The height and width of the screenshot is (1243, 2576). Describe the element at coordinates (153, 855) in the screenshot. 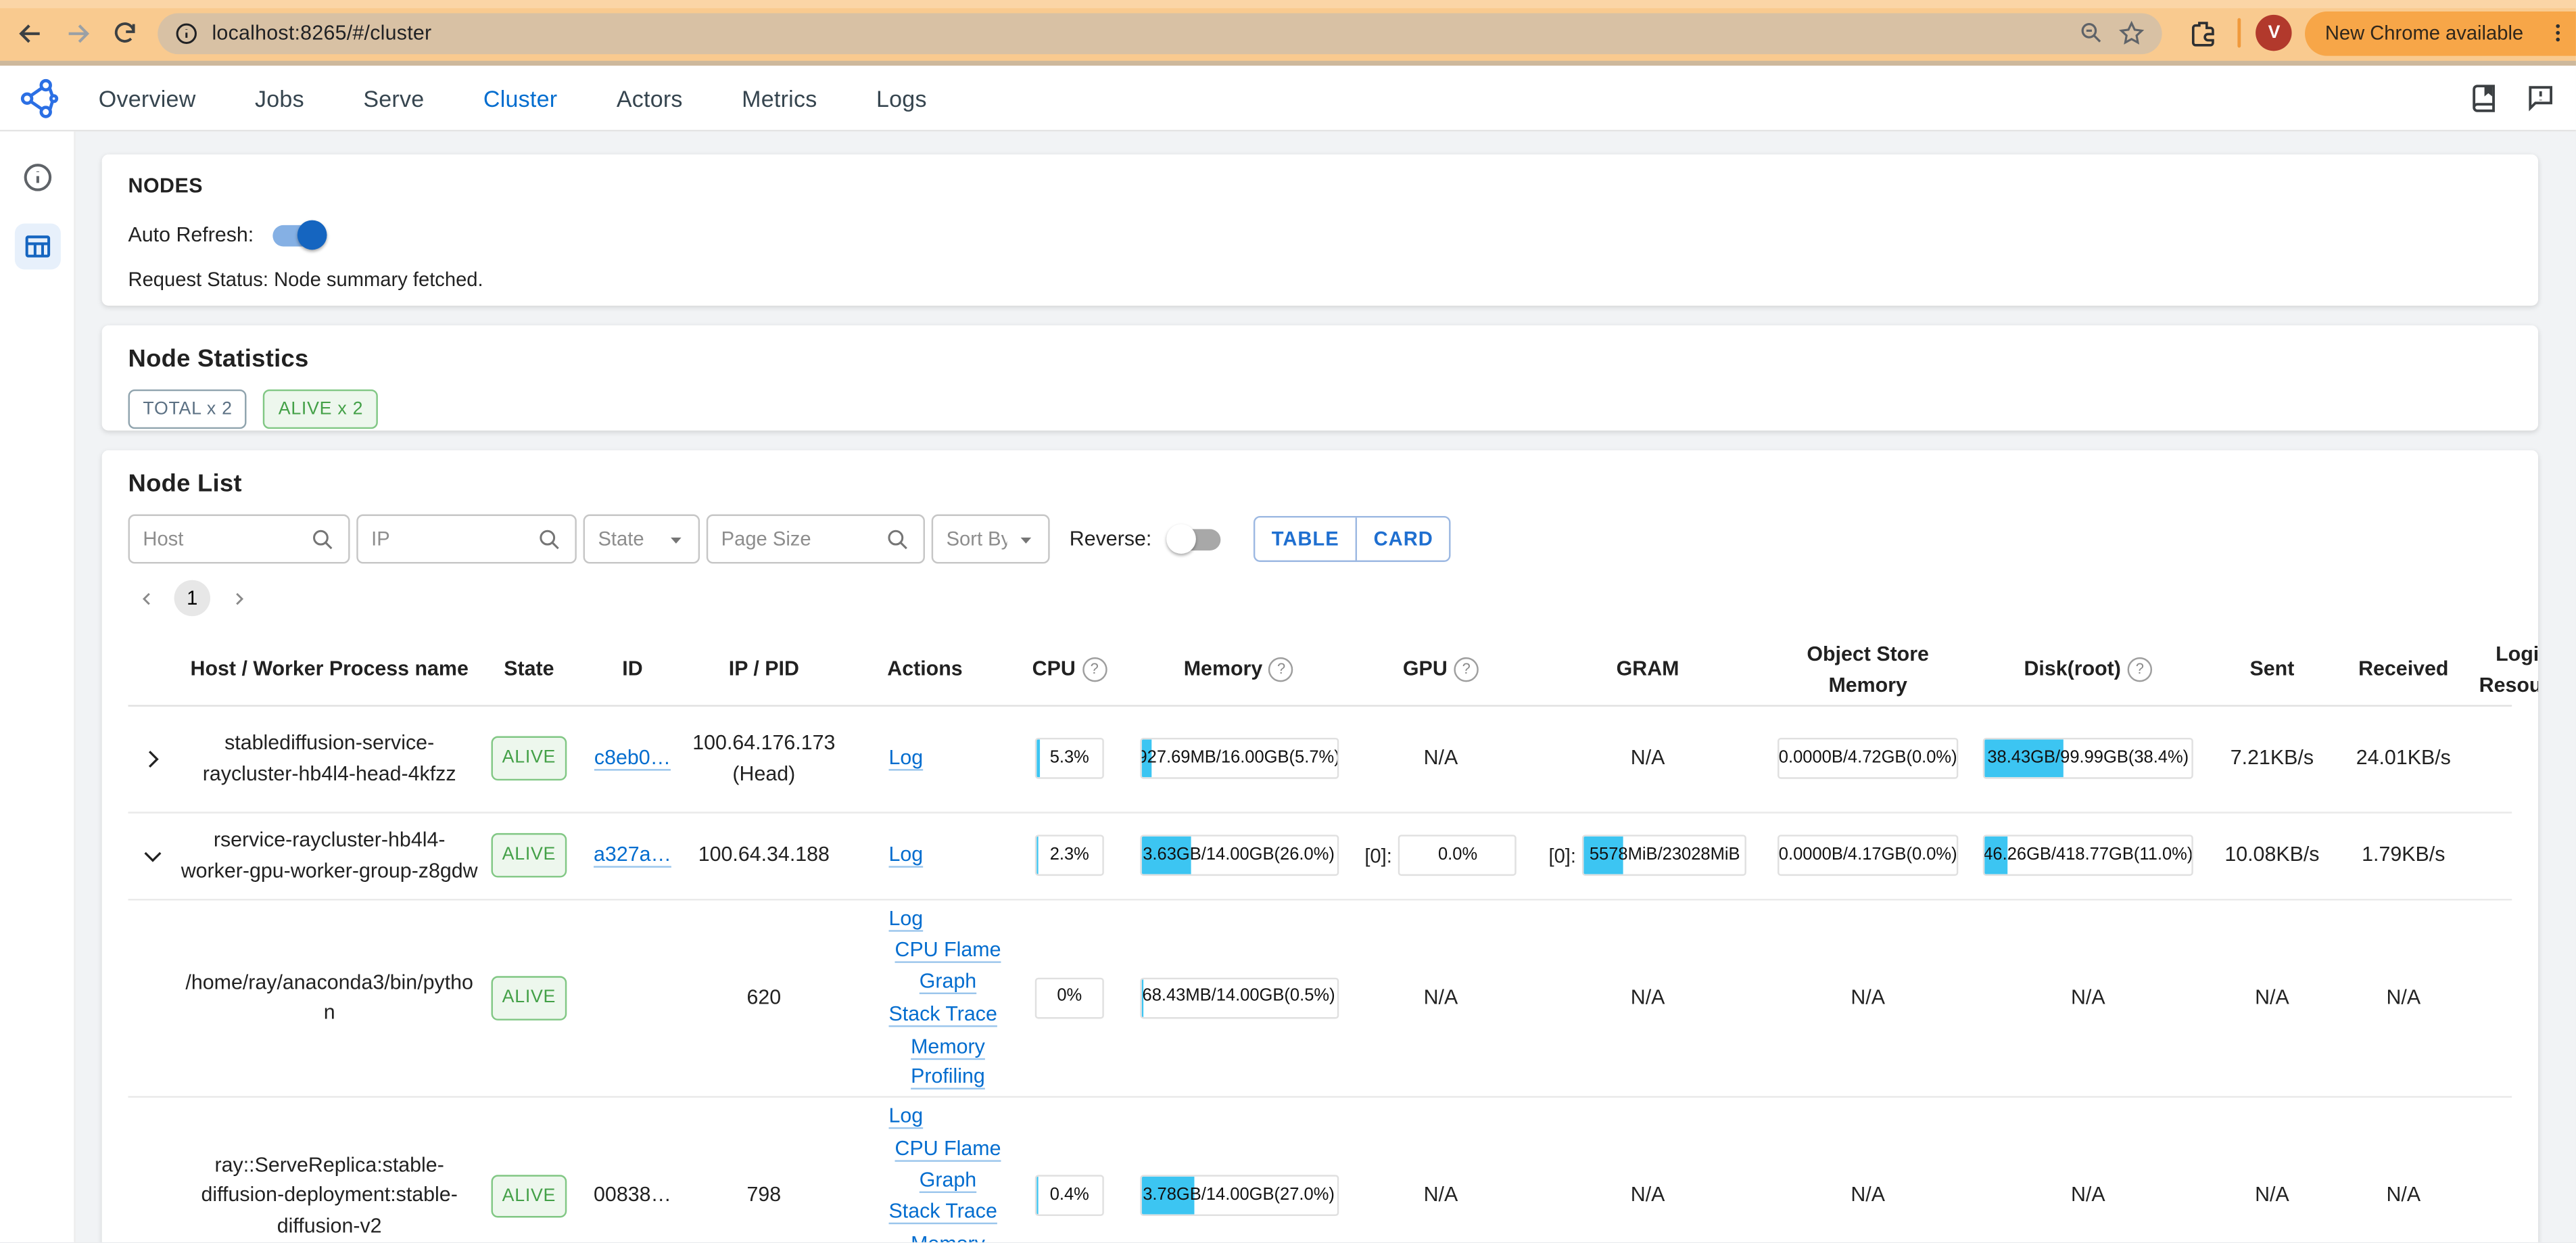

I see `collapse-row-icon` at that location.